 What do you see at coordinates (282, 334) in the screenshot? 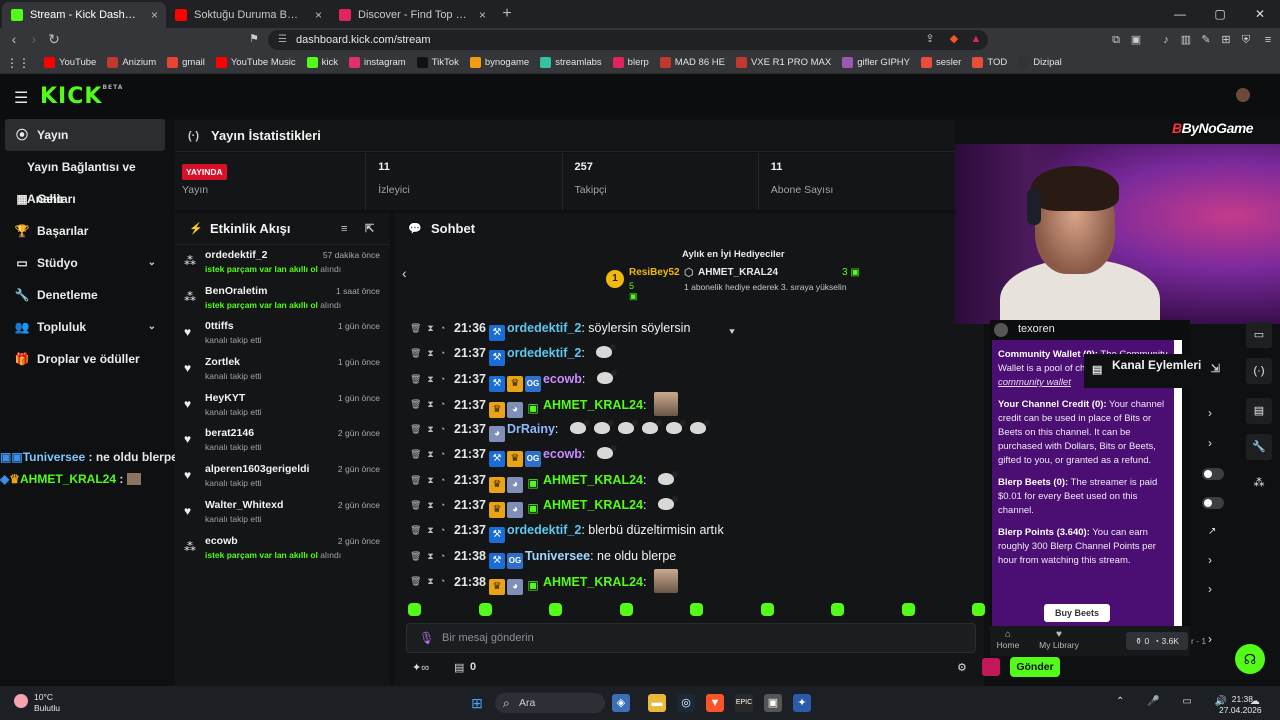
I see `feed-item: ♥ 0ttiffs 1 gün önce kanalı takip etti` at bounding box center [282, 334].